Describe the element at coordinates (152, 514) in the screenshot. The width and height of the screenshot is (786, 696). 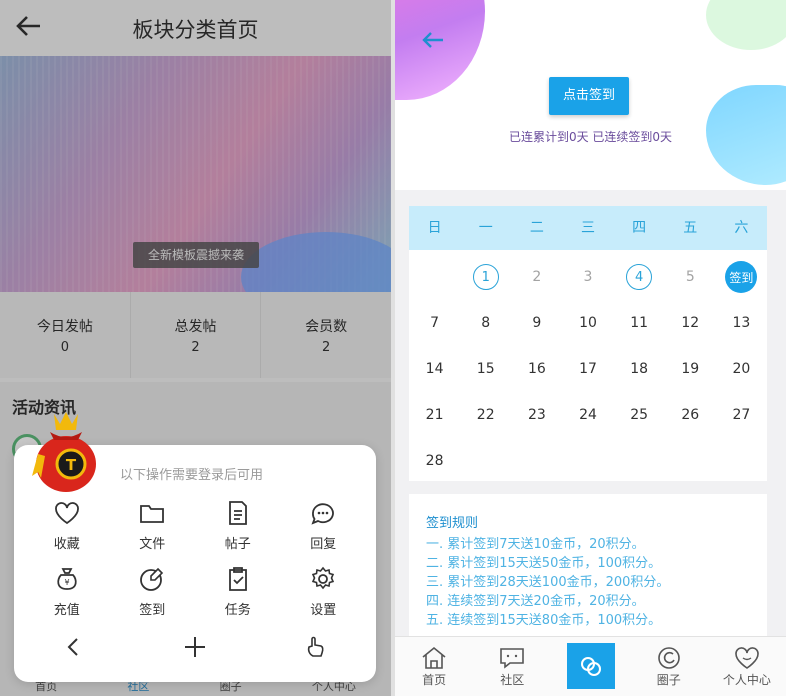
I see `folder-icon` at that location.